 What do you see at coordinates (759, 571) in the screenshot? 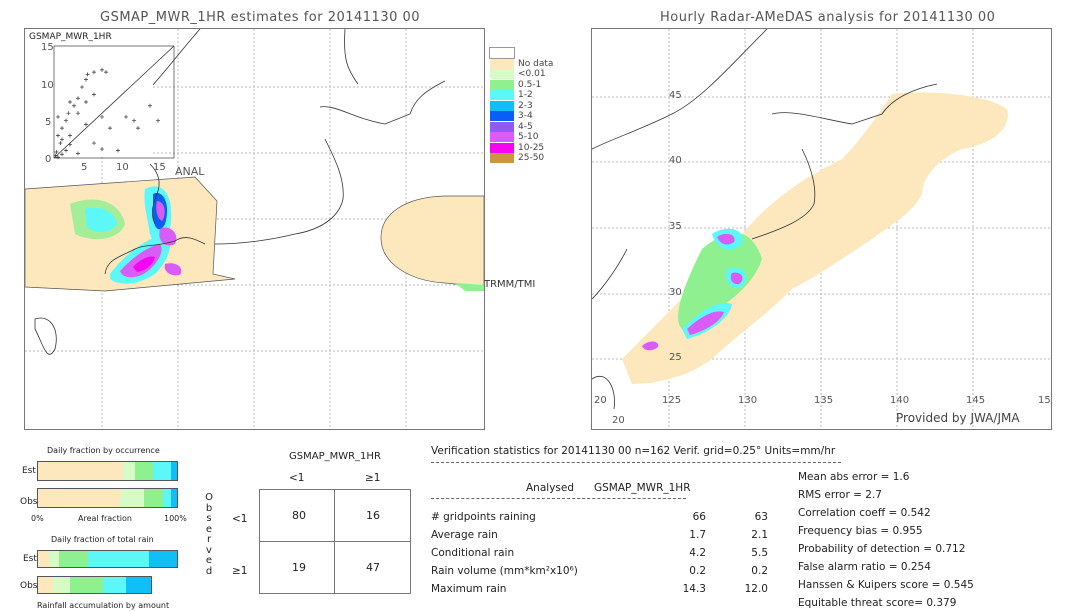
I see `stat-model: 0.2` at bounding box center [759, 571].